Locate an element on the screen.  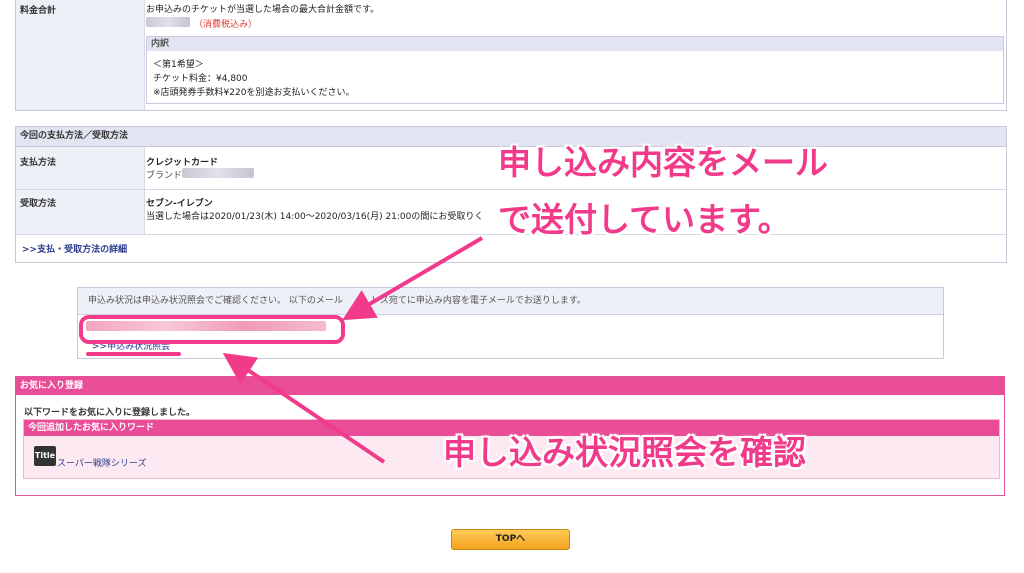
arrow-to-status-link is located at coordinates (304, 408).